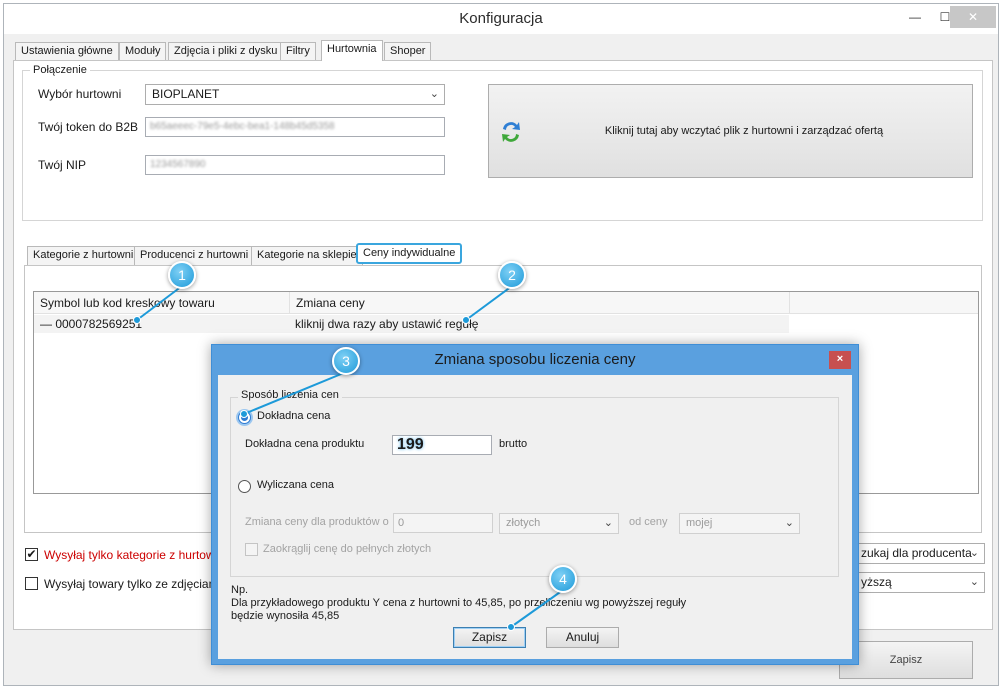 The height and width of the screenshot is (688, 1002). What do you see at coordinates (537, 608) in the screenshot?
I see `callout-4-leader` at bounding box center [537, 608].